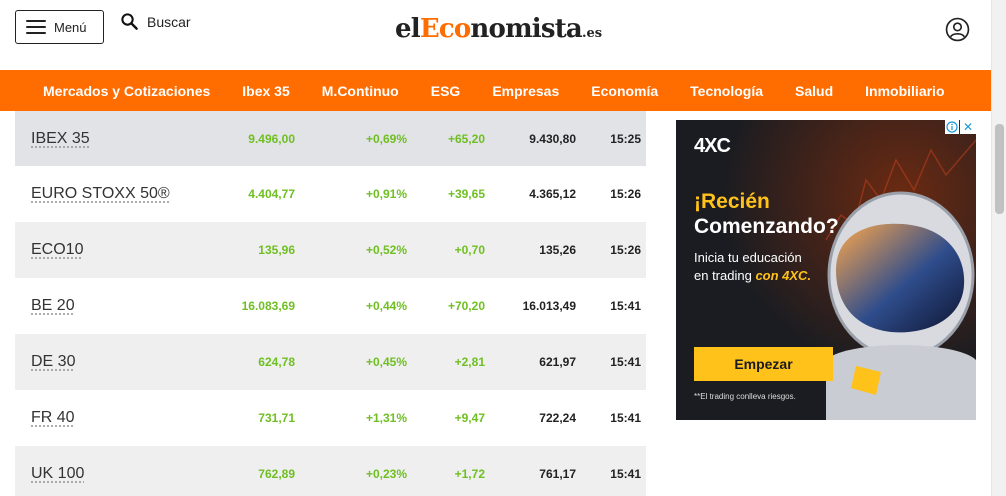 The image size is (1006, 496). Describe the element at coordinates (526, 29) in the screenshot. I see `logo-rest: nomista` at that location.